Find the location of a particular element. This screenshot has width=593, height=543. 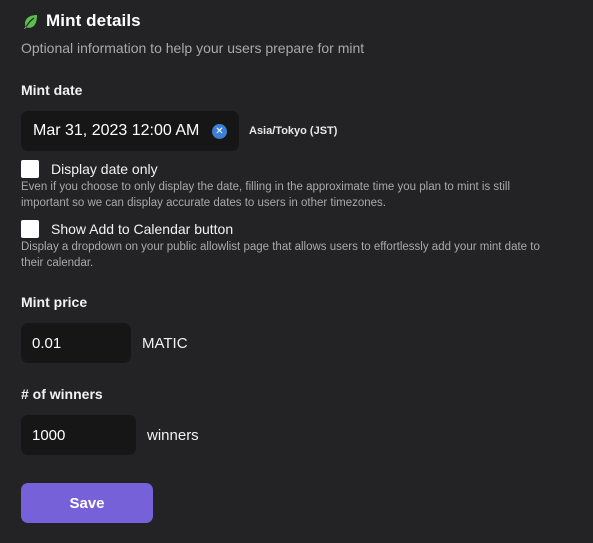

display-date-only-checkbox is located at coordinates (30, 169).